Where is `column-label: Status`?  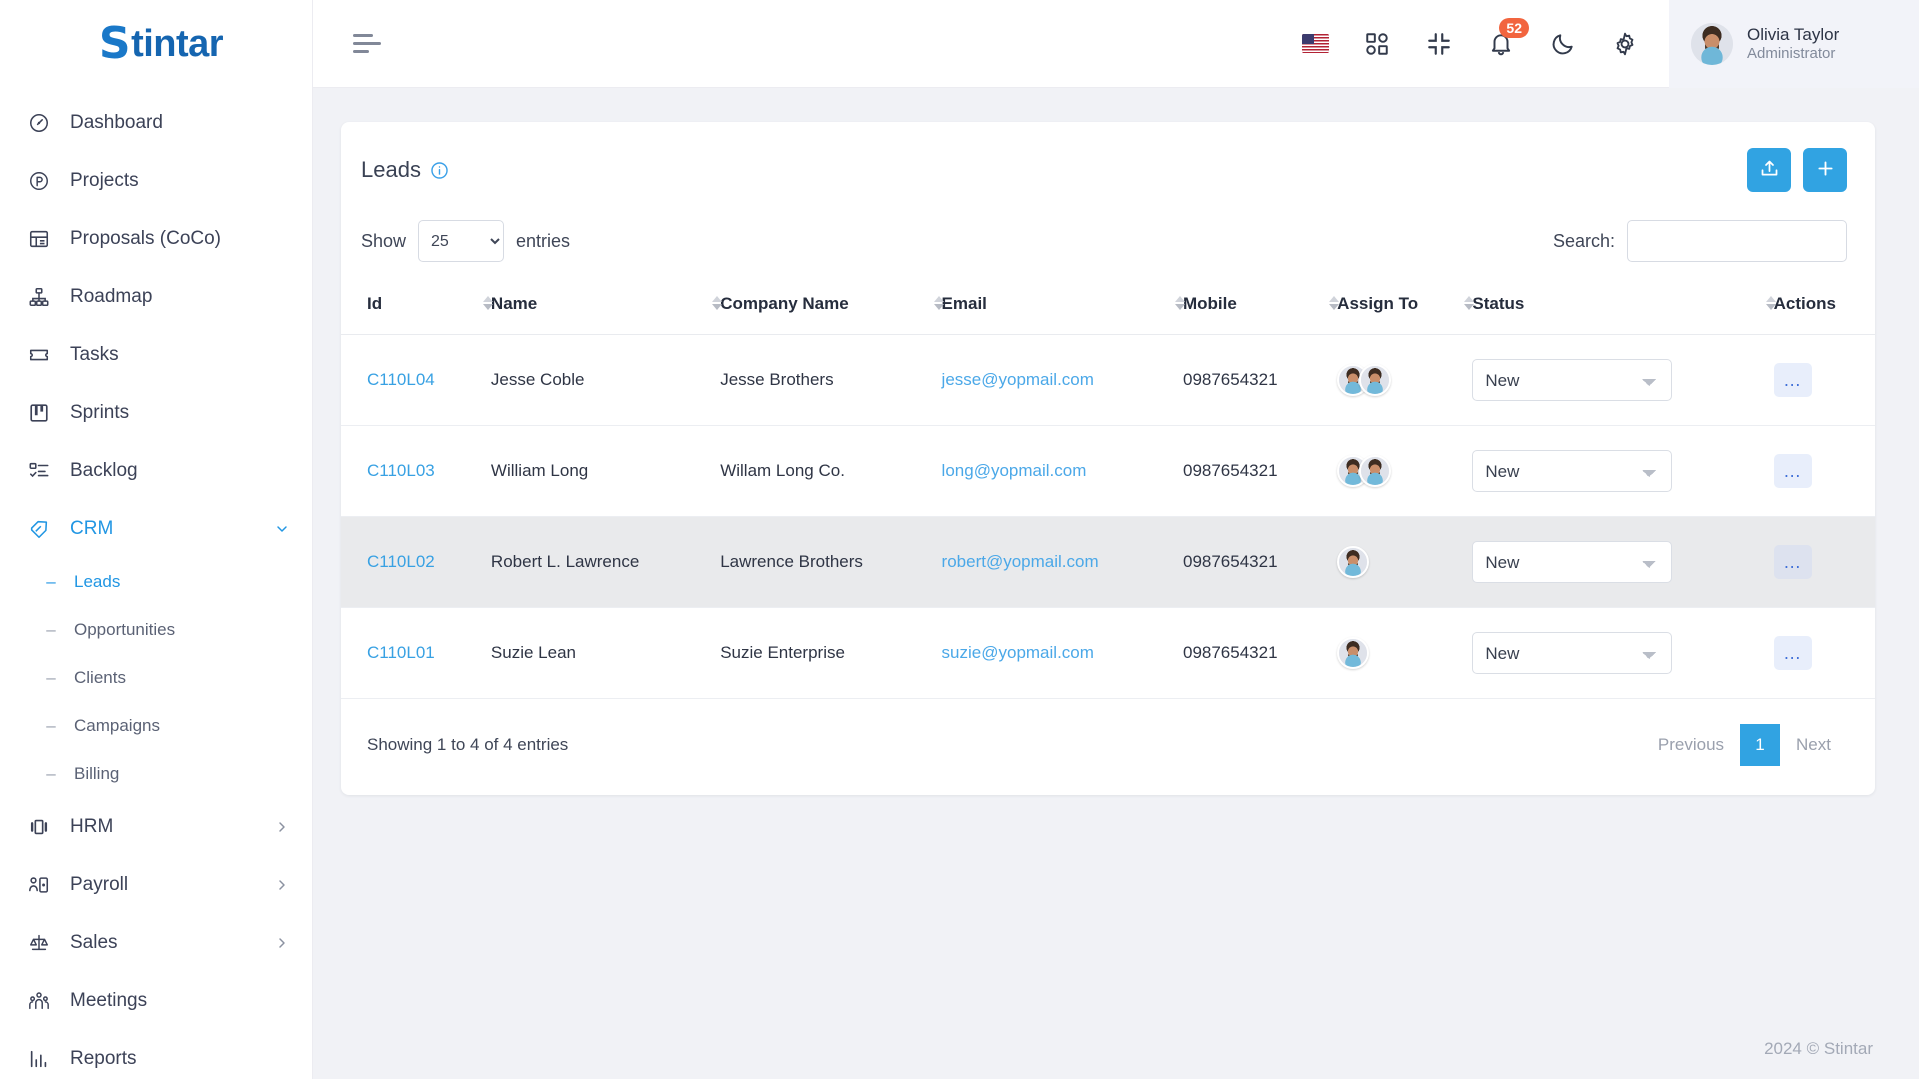 column-label: Status is located at coordinates (1498, 303).